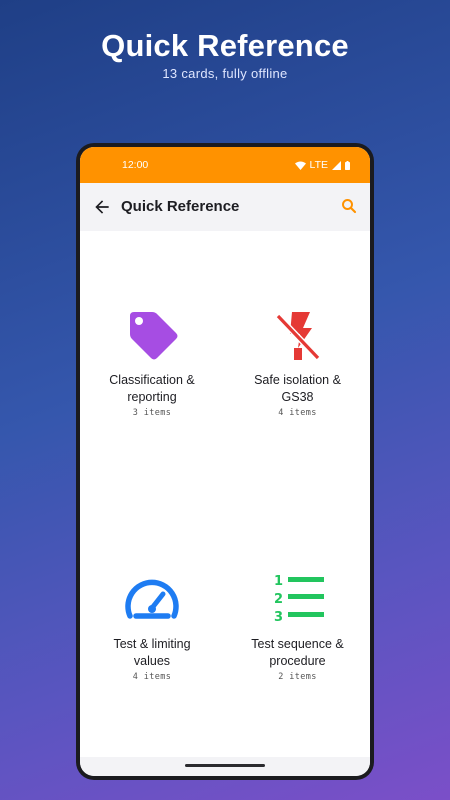 The height and width of the screenshot is (800, 450). I want to click on status-bar: 12:00 LTE, so click(225, 165).